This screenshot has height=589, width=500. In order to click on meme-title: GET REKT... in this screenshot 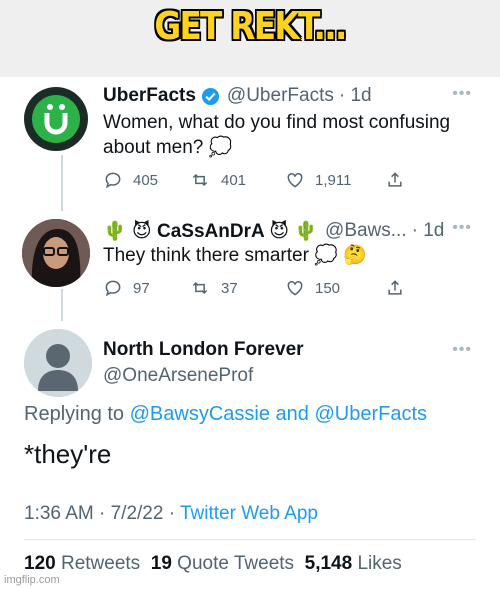, I will do `click(250, 26)`.